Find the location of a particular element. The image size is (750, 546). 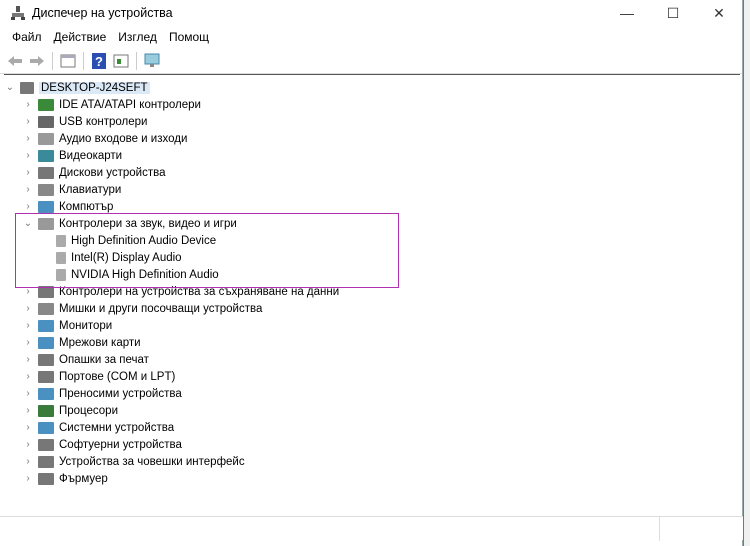

ide-icon is located at coordinates (46, 104).